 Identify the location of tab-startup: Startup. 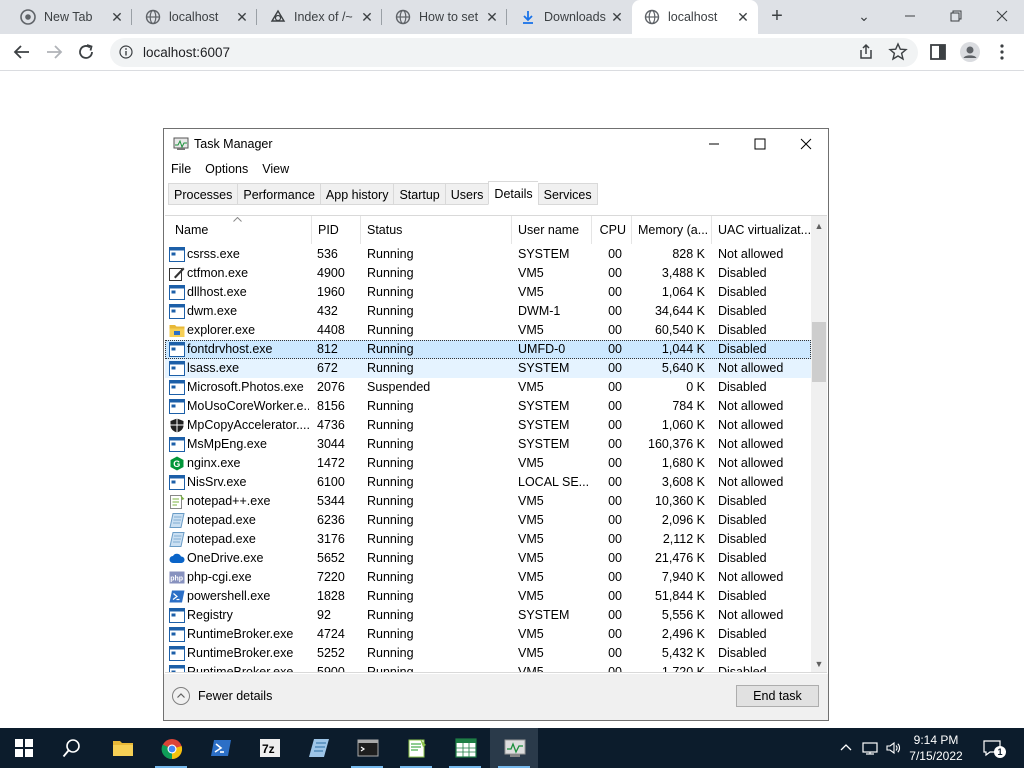
(419, 194).